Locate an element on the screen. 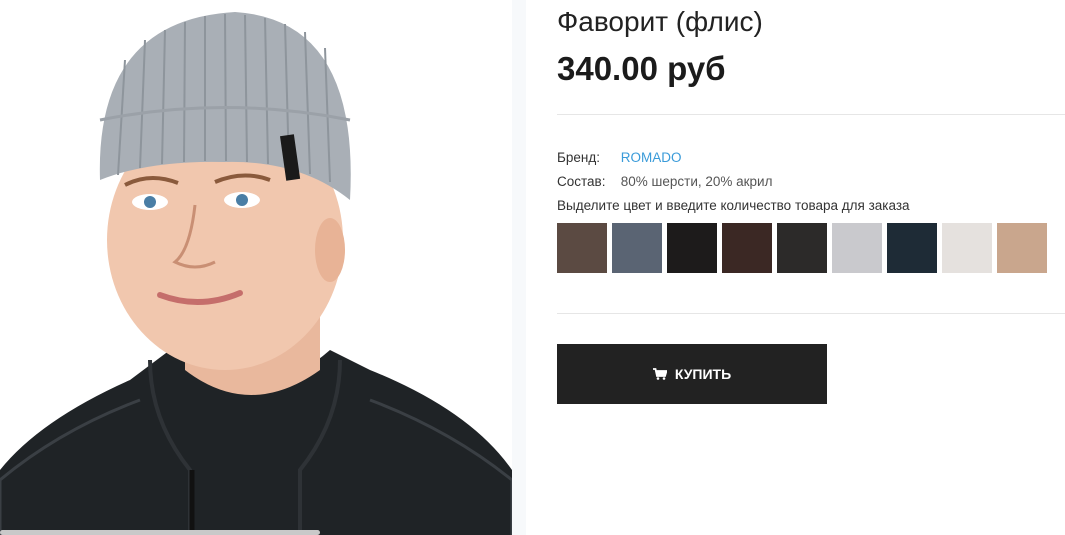  brand-label: Бренд: is located at coordinates (578, 157).